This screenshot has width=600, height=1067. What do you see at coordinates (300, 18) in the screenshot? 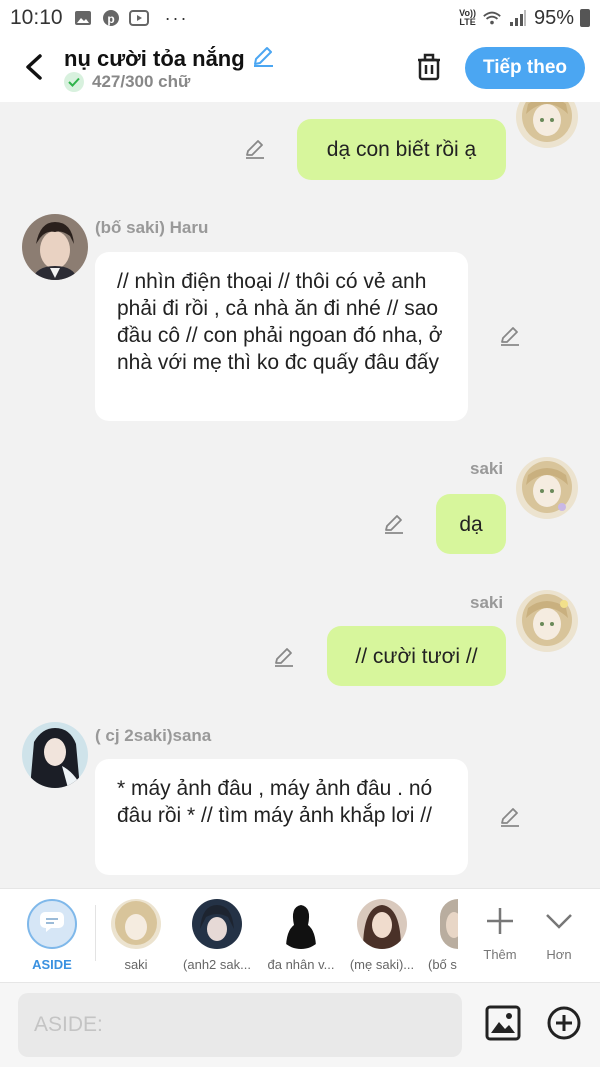
I see `status-bar: 10:10 p ··· Vo)) LTE 95%` at bounding box center [300, 18].